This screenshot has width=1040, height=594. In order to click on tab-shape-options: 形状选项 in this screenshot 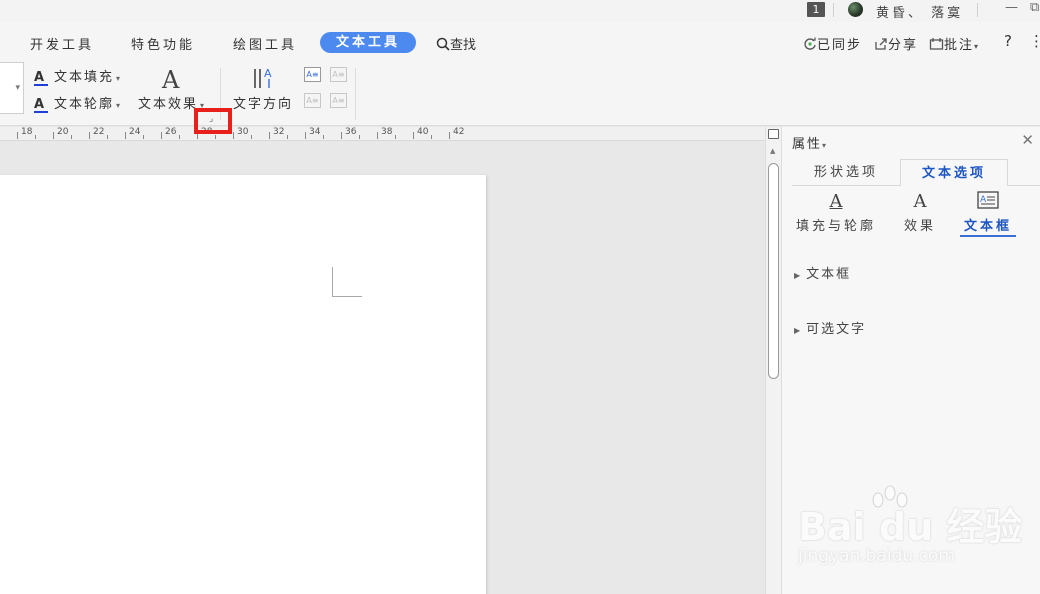, I will do `click(846, 172)`.